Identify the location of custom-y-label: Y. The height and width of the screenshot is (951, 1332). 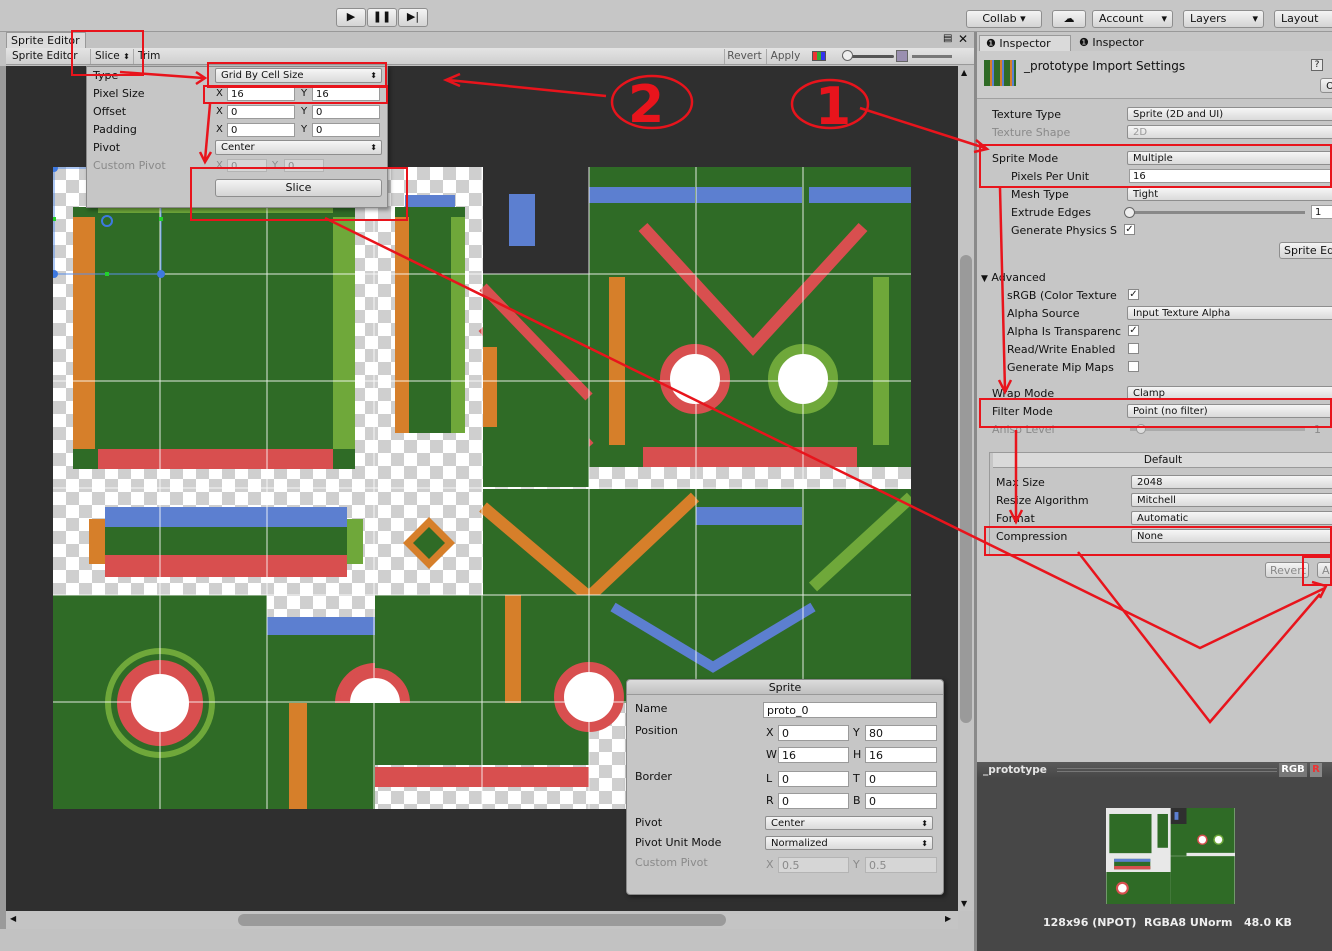
(856, 864).